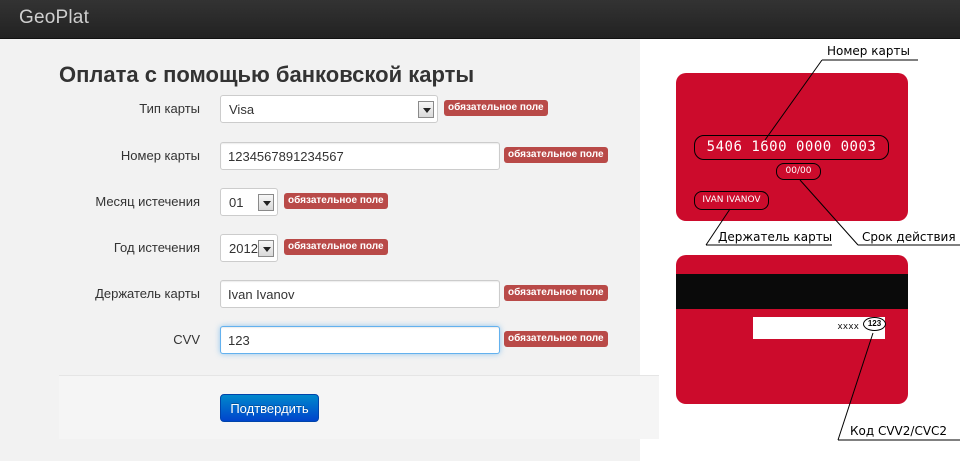  What do you see at coordinates (156, 247) in the screenshot?
I see `exp-year-label: Год истечения` at bounding box center [156, 247].